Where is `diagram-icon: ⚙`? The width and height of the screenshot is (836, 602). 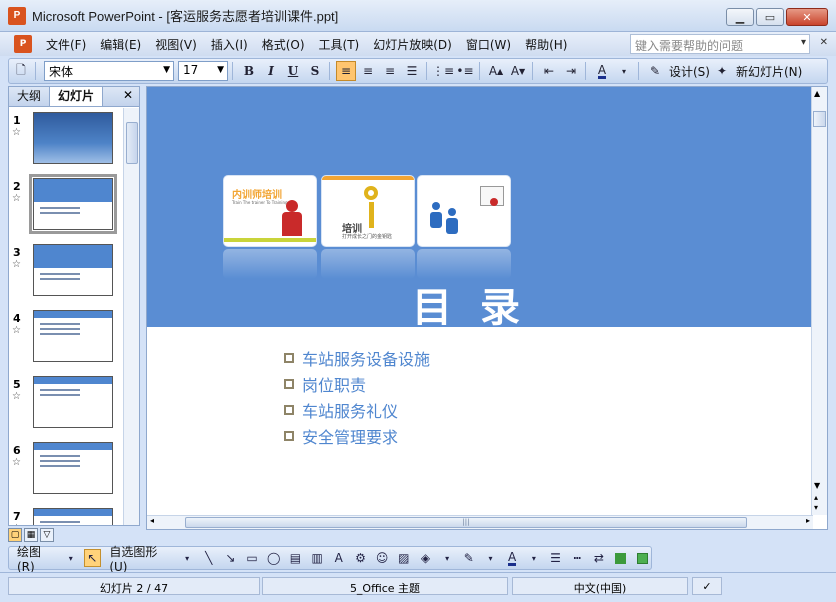
diagram-icon: ⚙ is located at coordinates (361, 558).